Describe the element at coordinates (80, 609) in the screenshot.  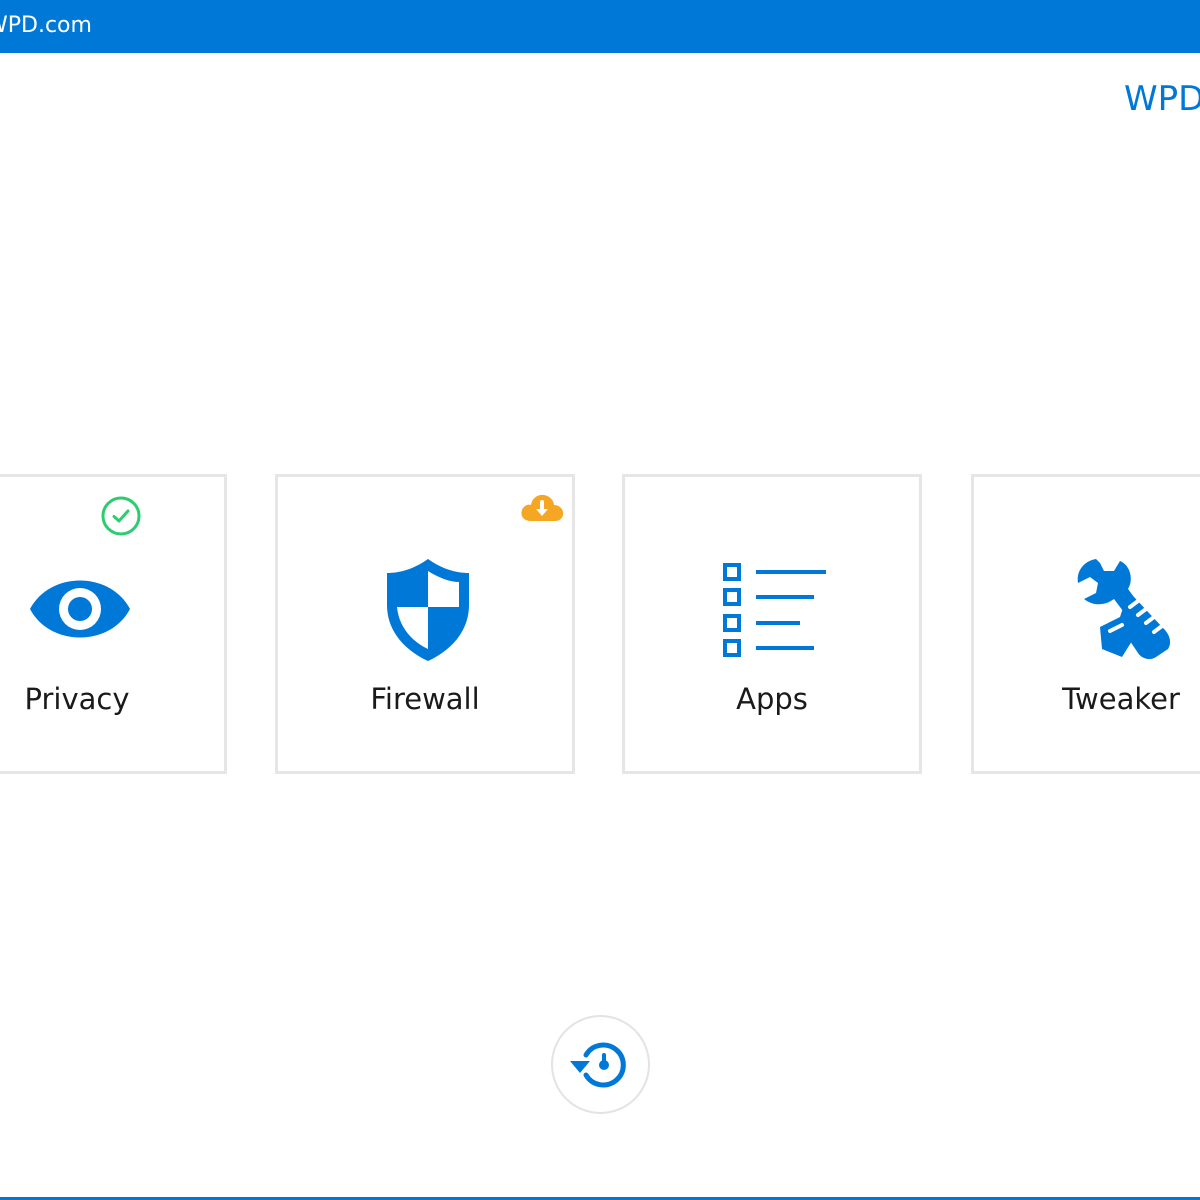
I see `eye-icon` at that location.